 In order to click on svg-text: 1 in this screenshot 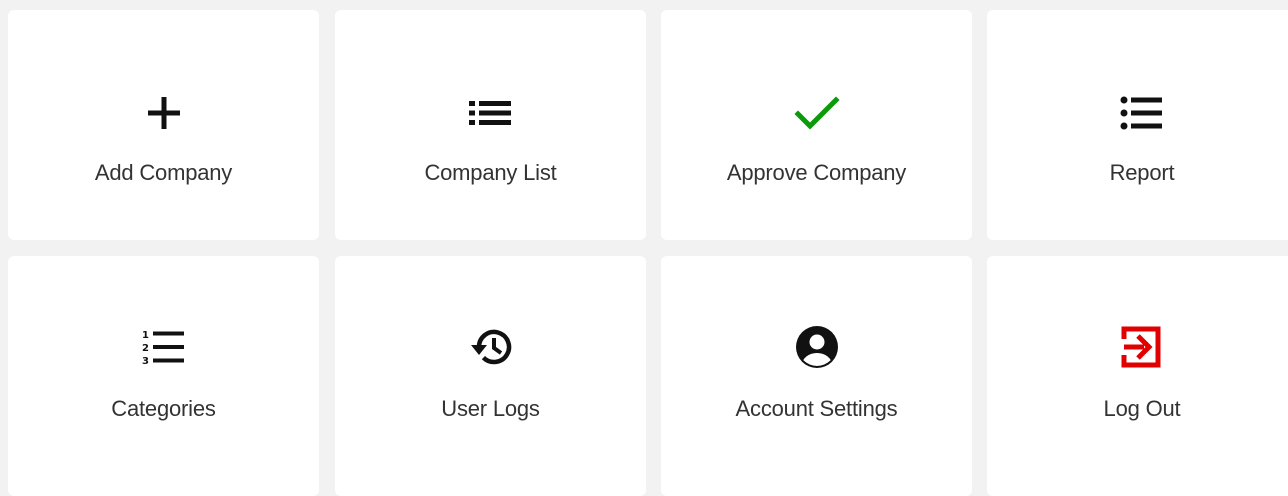, I will do `click(145, 335)`.